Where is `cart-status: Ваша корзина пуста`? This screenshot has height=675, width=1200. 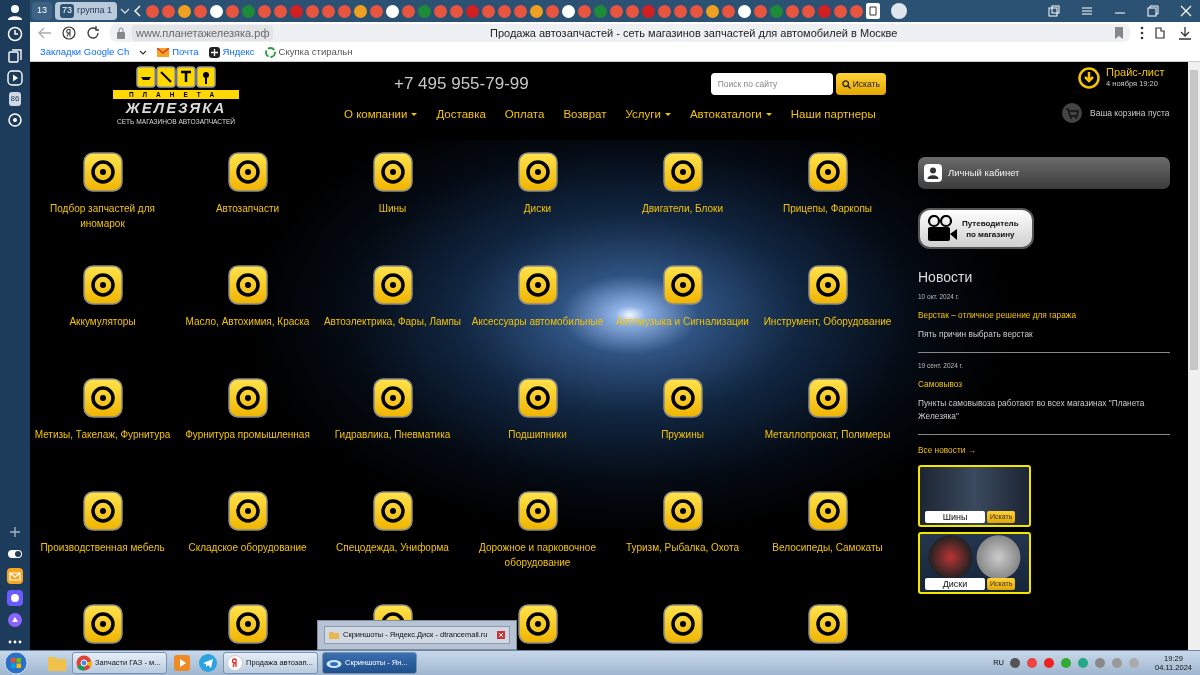
cart-status: Ваша корзина пуста is located at coordinates (1130, 113).